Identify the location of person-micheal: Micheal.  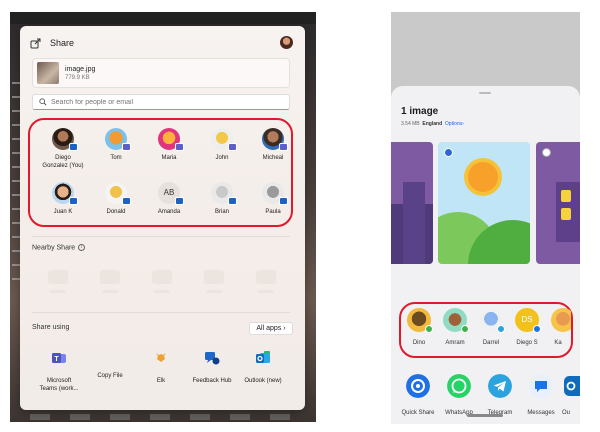
(273, 145).